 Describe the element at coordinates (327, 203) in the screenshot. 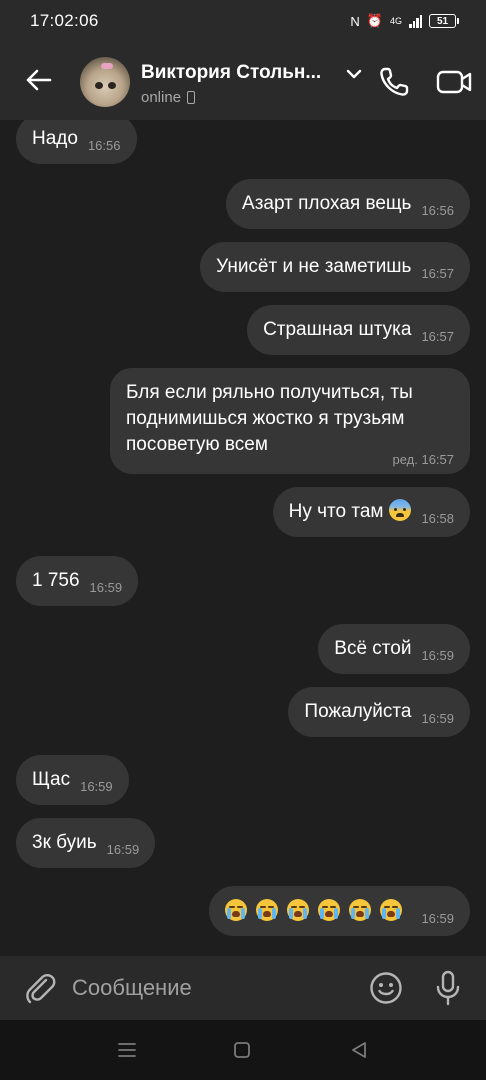

I see `message-text: Азарт плохая вещь` at that location.